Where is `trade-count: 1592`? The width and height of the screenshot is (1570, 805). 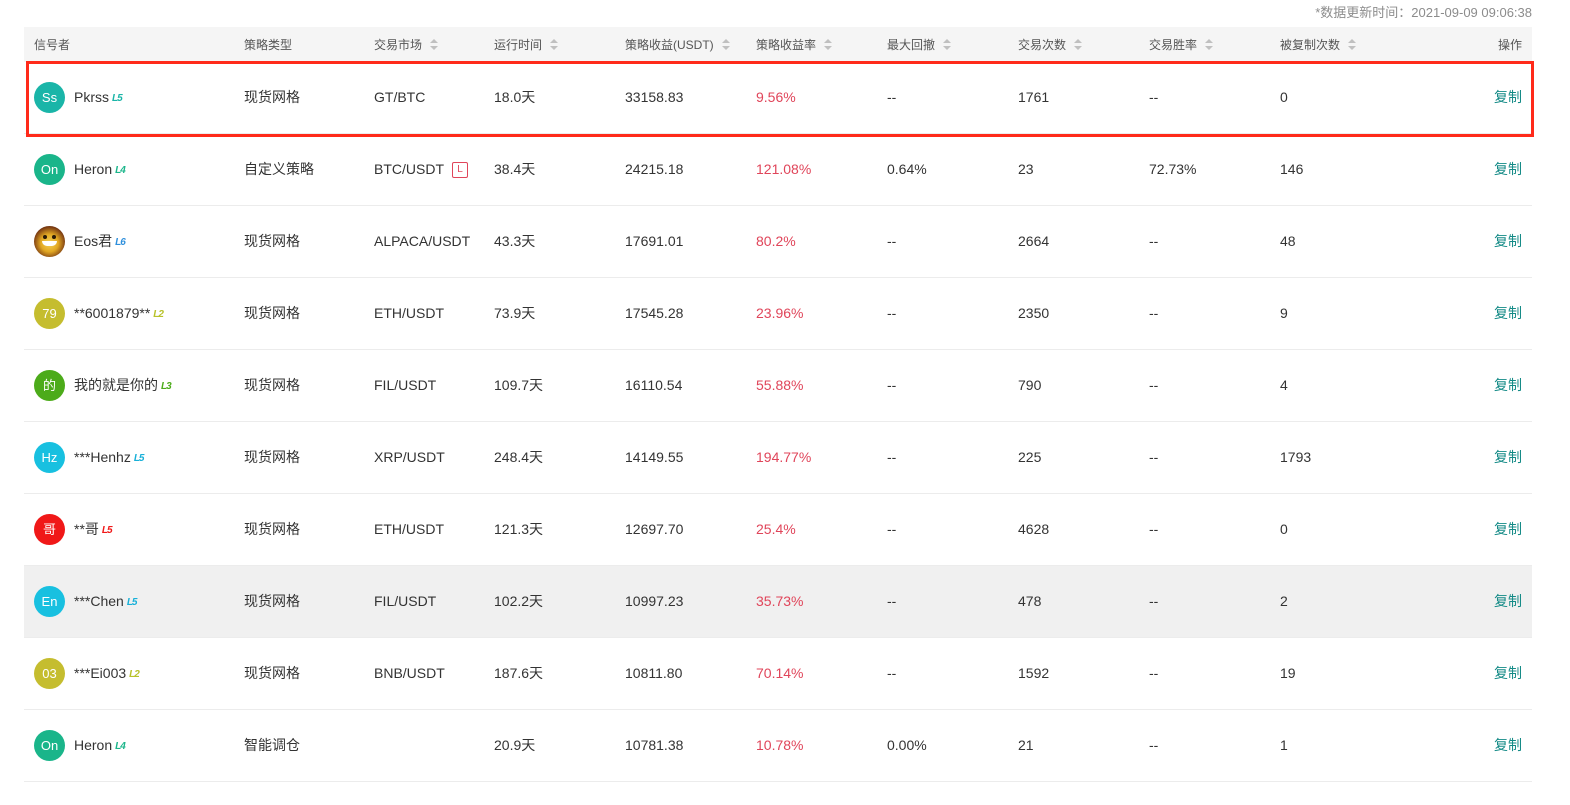 trade-count: 1592 is located at coordinates (1034, 673).